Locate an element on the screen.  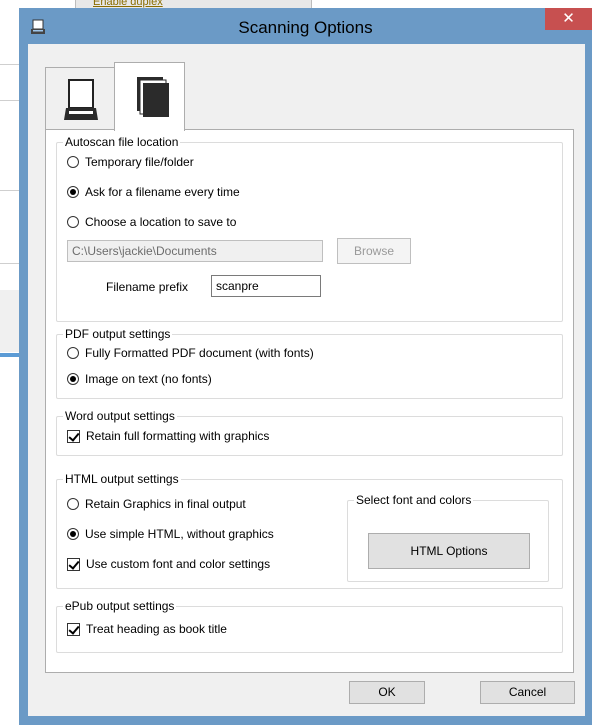
radio-image-on-text: Image on text (no fonts) is located at coordinates (139, 379).